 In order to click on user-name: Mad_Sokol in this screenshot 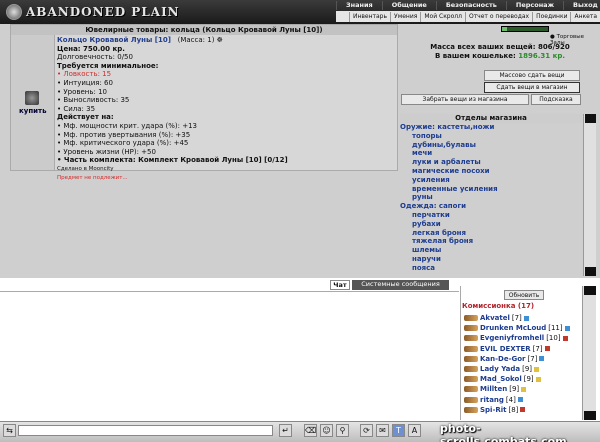, I will do `click(501, 379)`.